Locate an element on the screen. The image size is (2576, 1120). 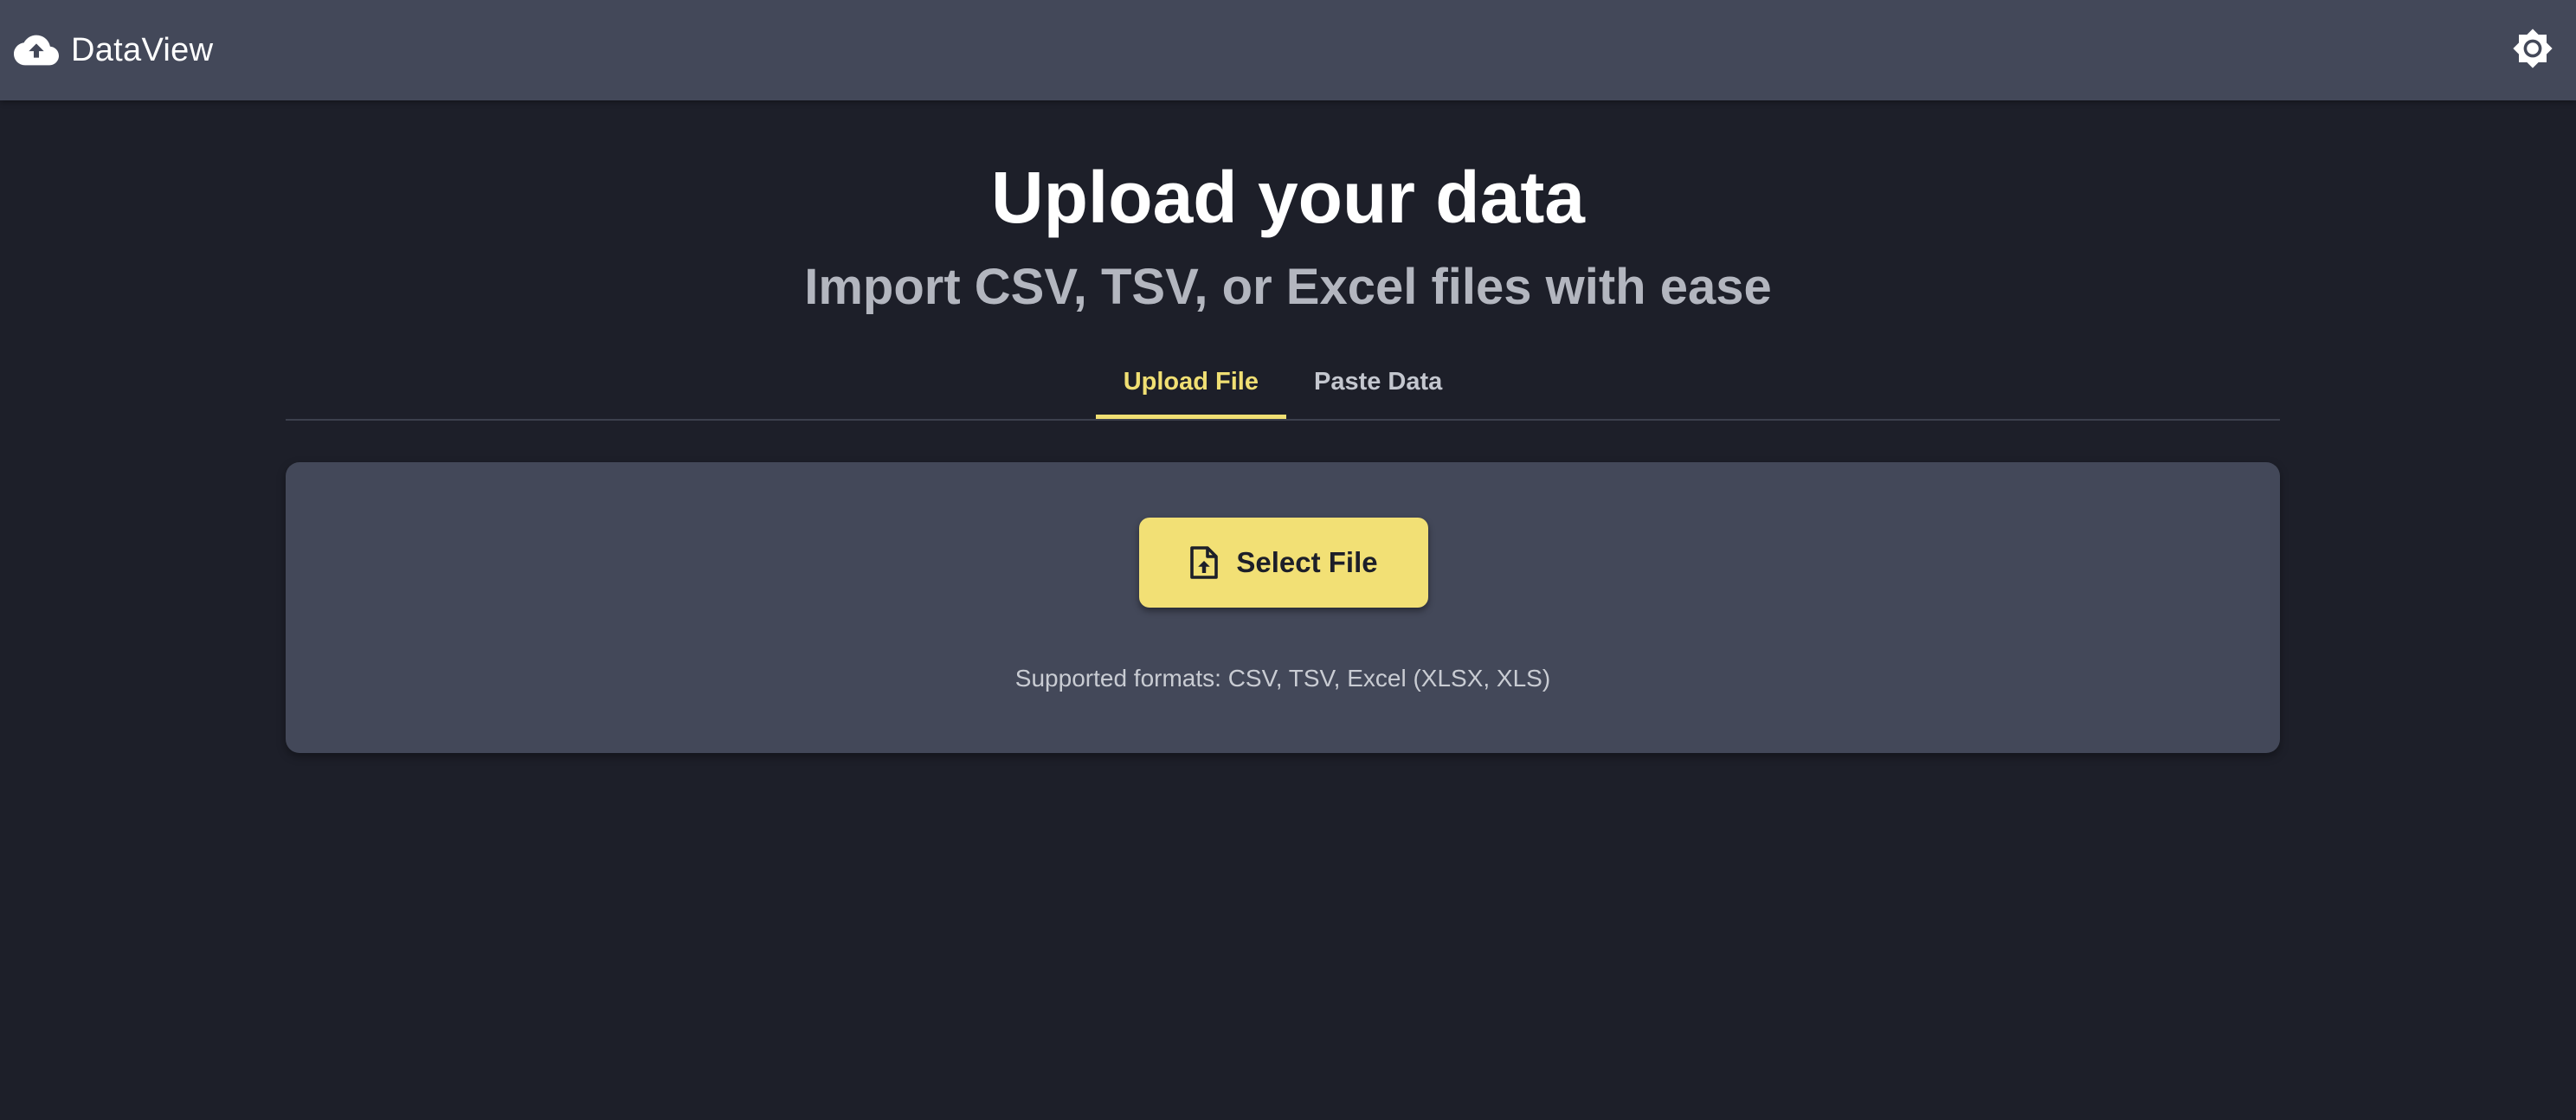
select-file-button: Select File is located at coordinates (1283, 563).